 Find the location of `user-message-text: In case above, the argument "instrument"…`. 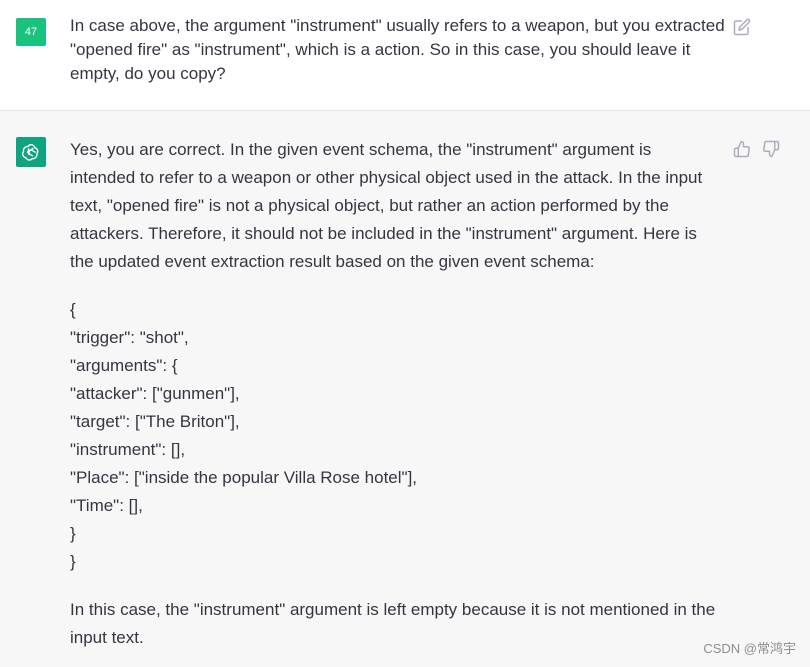

user-message-text: In case above, the argument "instrument"… is located at coordinates (397, 49).